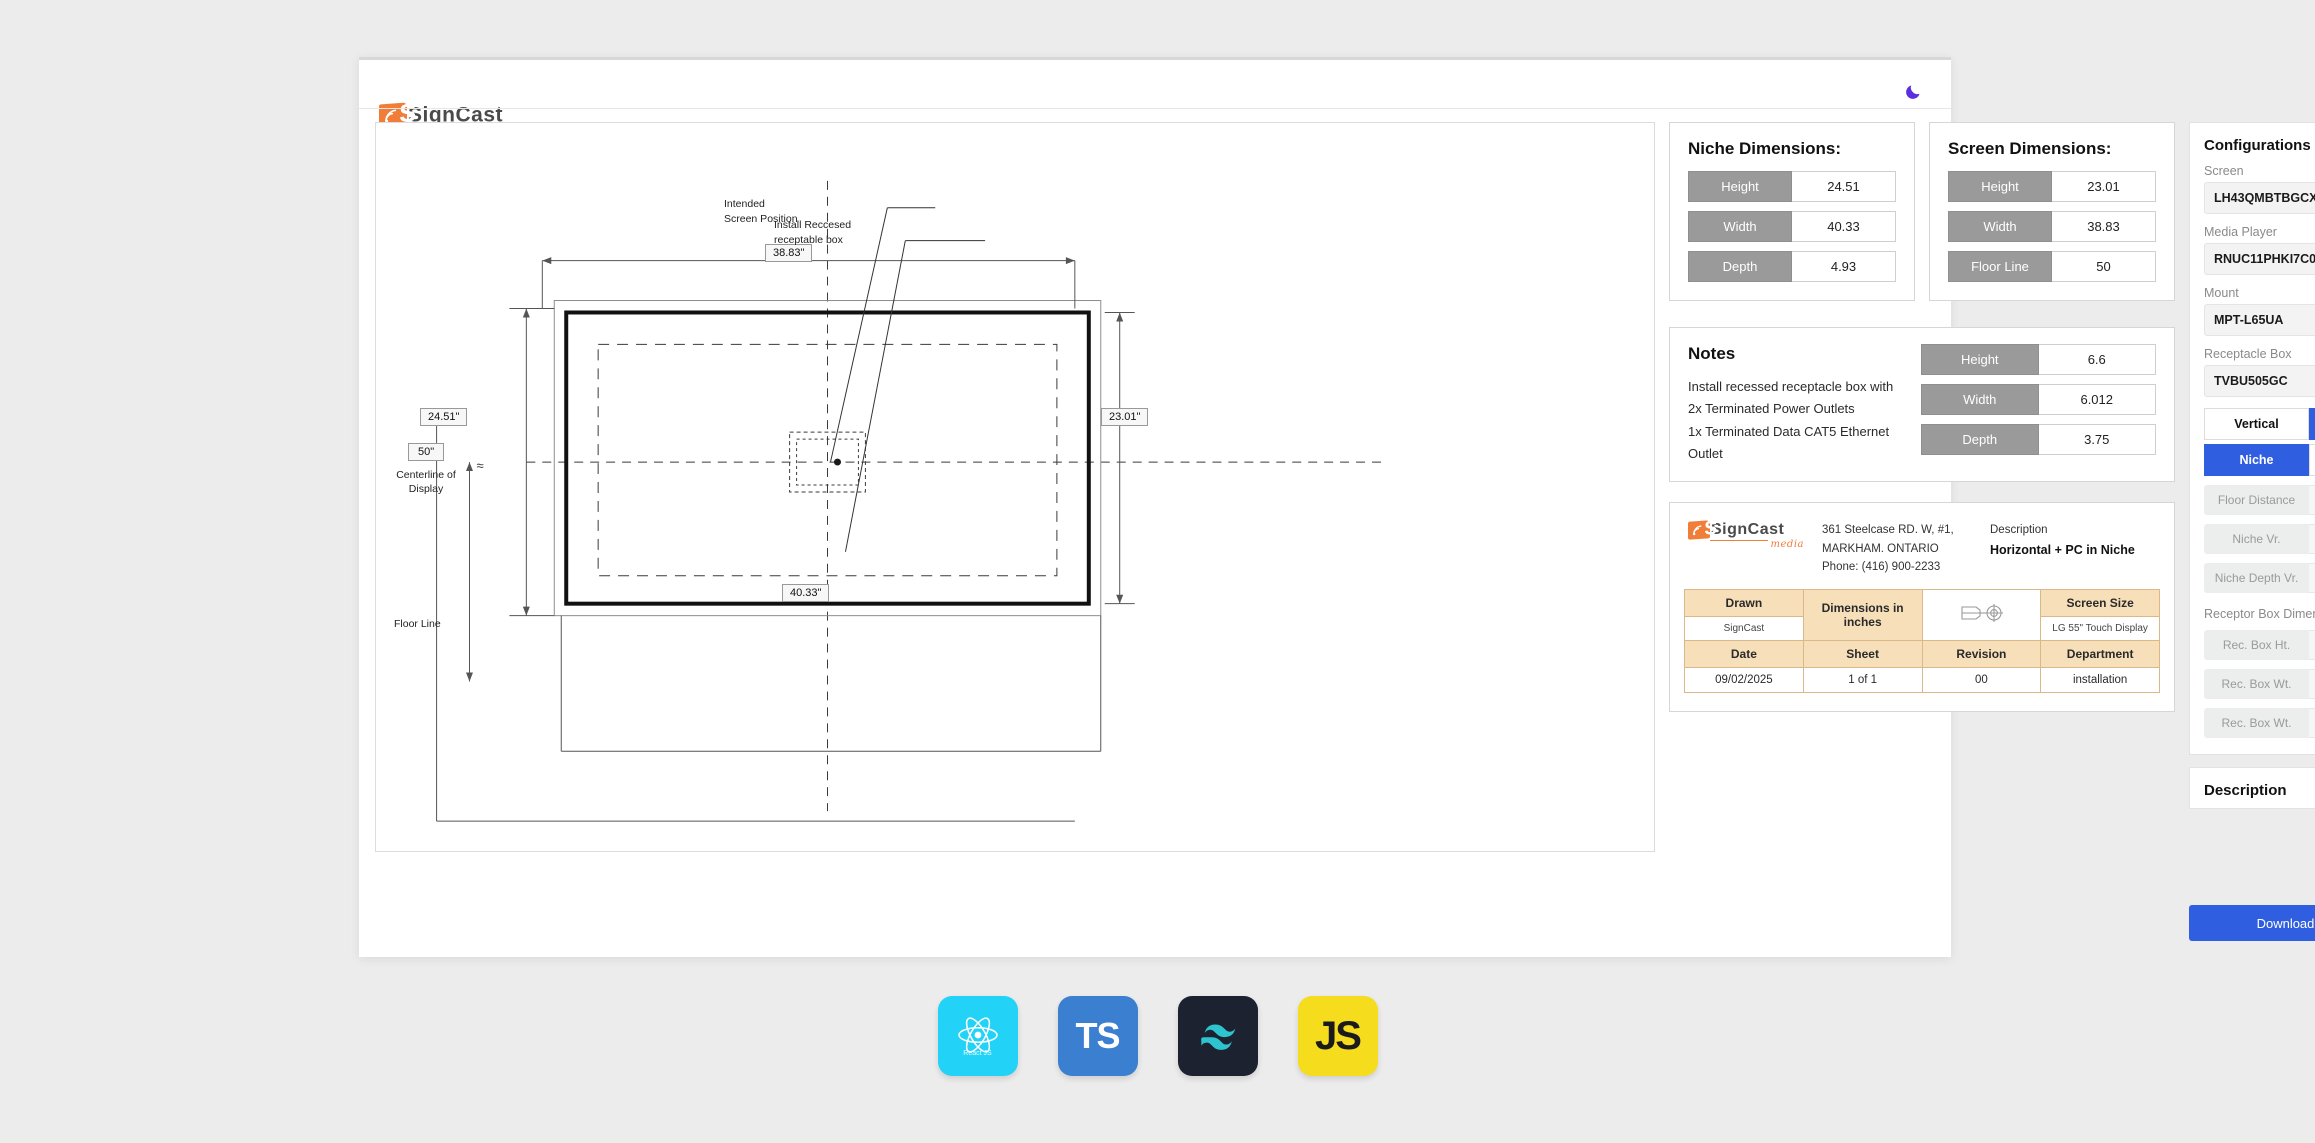 Image resolution: width=2315 pixels, height=1143 pixels. I want to click on department-value: installation, so click(2100, 679).